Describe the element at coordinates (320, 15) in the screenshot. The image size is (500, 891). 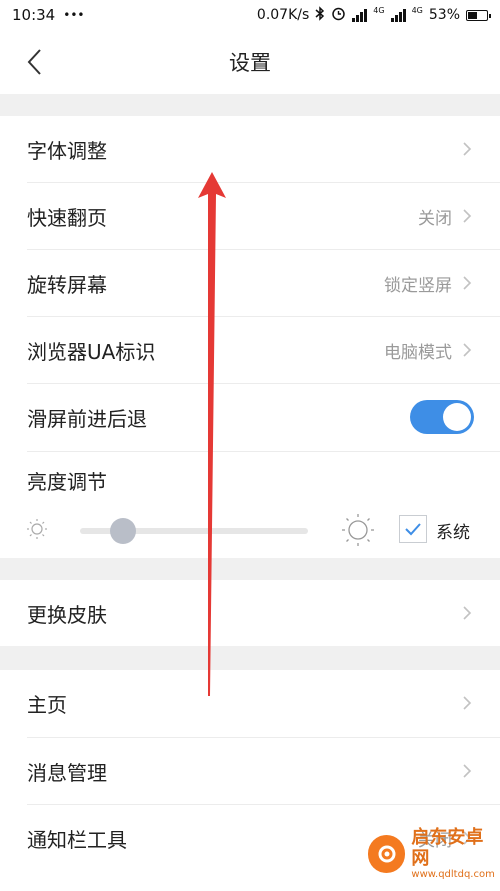
I see `bluetooth-icon` at that location.